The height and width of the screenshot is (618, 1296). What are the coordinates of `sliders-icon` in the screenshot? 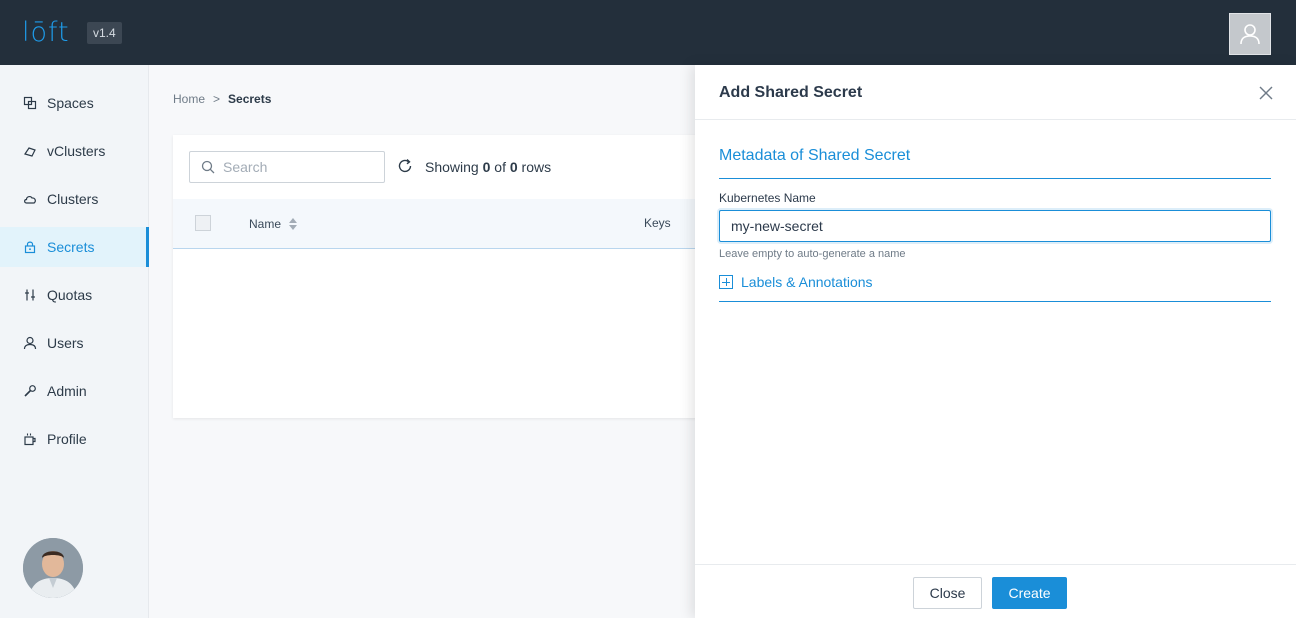 It's located at (30, 295).